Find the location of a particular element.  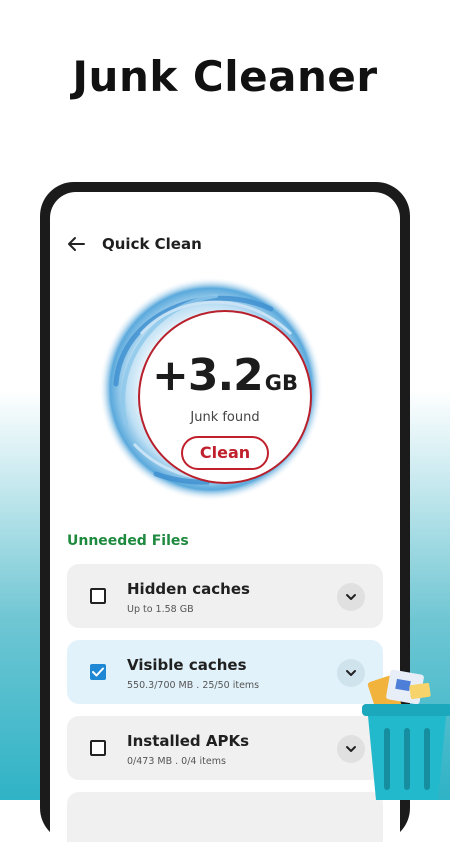

list-item-hidden-caches: Hidden caches Up to 1.58 GB is located at coordinates (225, 596).